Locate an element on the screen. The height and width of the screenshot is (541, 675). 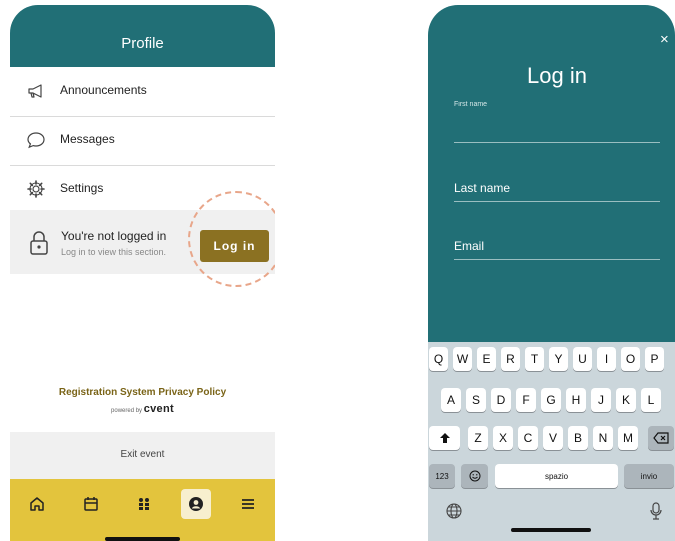
powered-by-label: powered by is located at coordinates (127, 411).